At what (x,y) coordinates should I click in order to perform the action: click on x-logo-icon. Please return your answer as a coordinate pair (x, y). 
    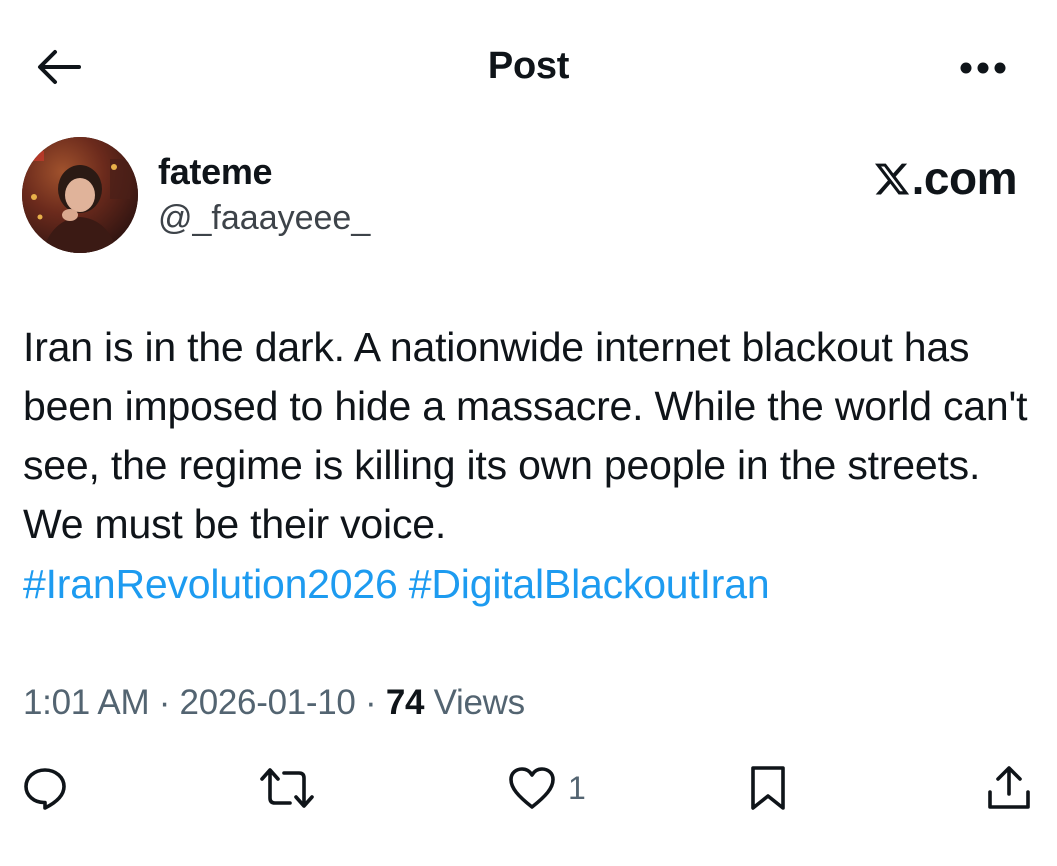
    Looking at the image, I should click on (891, 179).